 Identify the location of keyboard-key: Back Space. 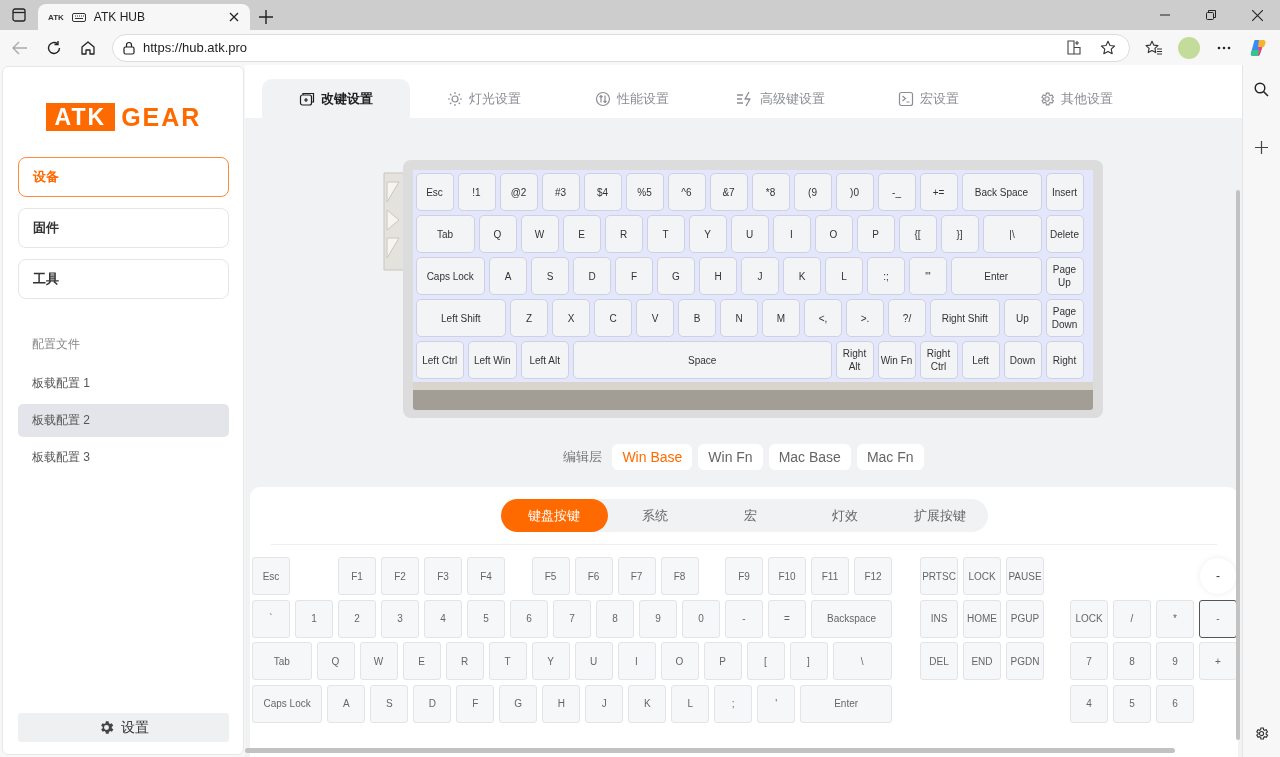
(1001, 192).